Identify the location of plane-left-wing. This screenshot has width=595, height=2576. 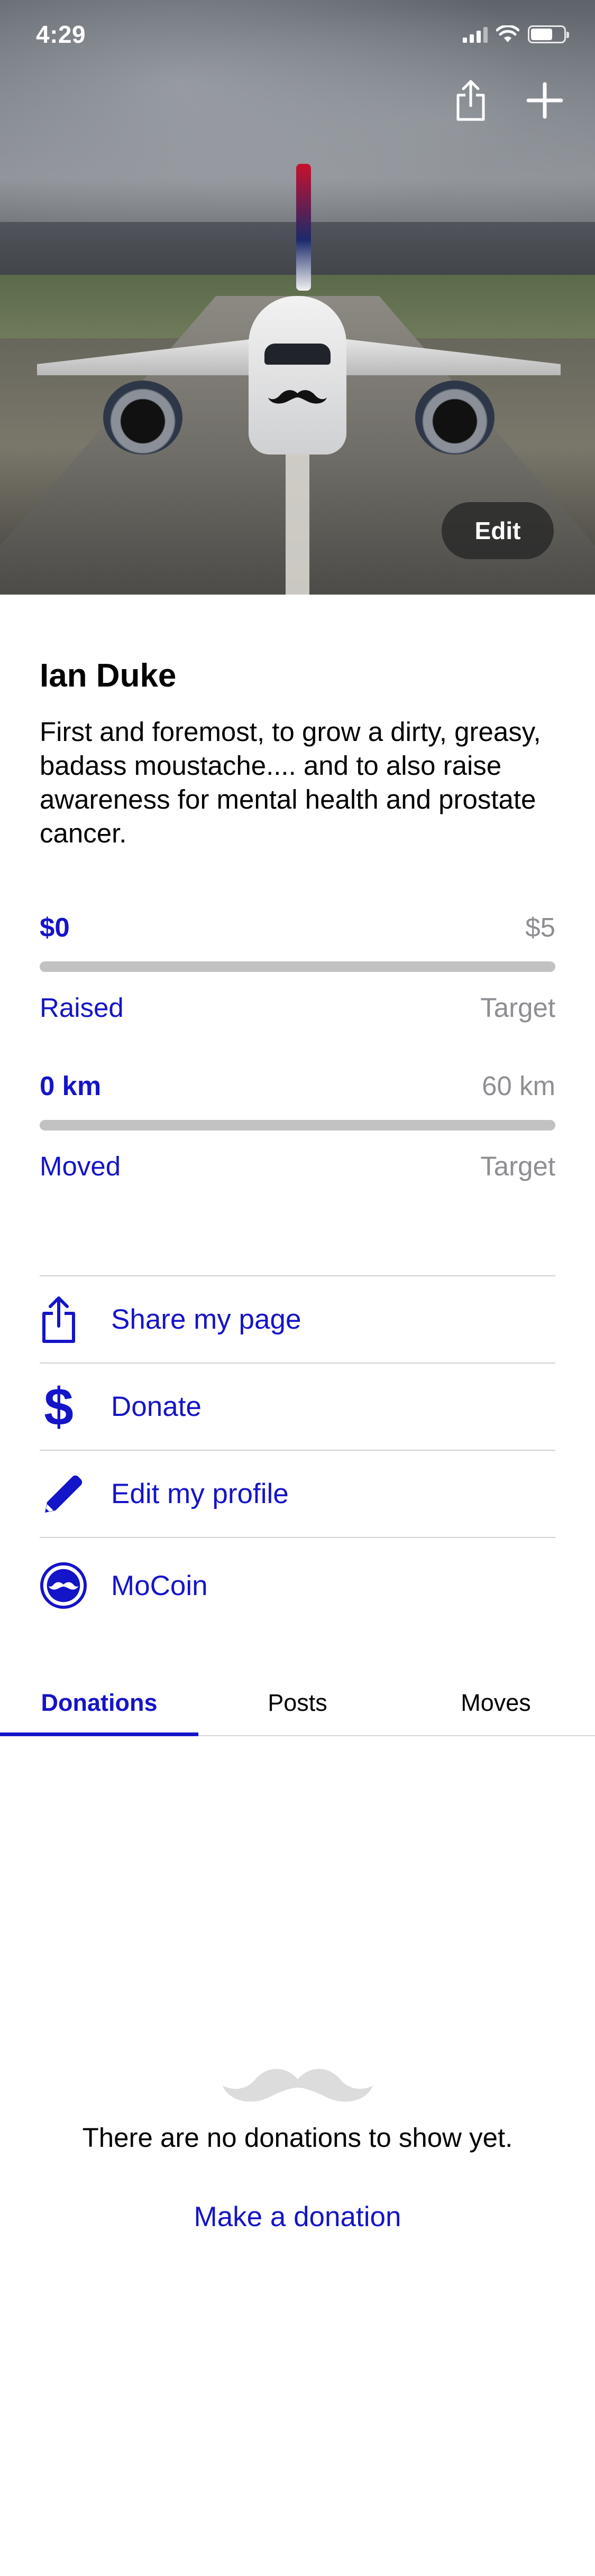
(148, 356).